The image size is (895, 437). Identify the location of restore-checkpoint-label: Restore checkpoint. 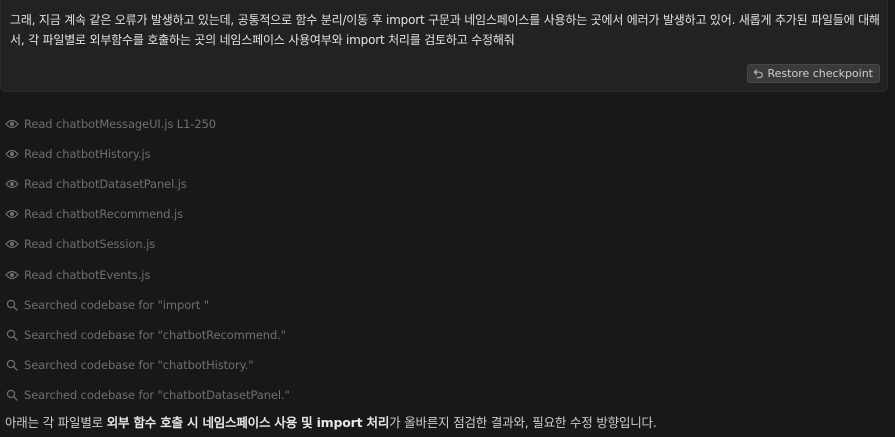
(820, 73).